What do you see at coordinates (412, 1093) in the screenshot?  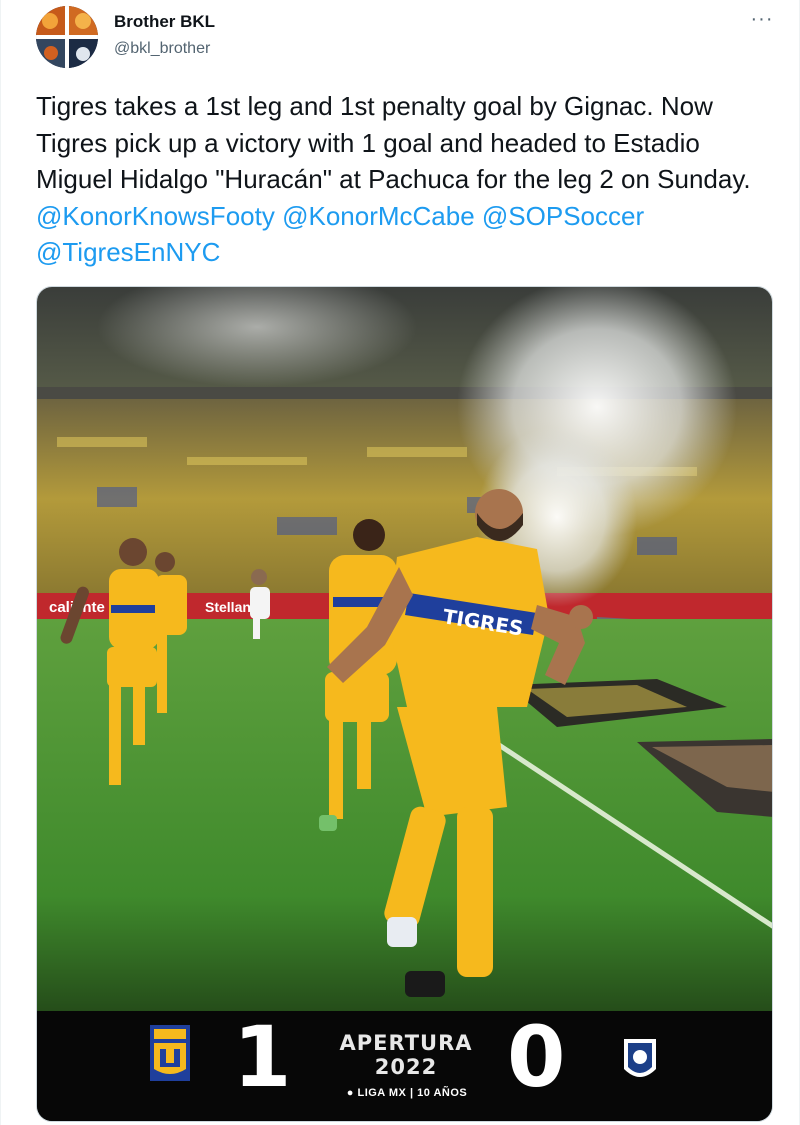 I see `league-text: LIGA MX | 10 AÑOS` at bounding box center [412, 1093].